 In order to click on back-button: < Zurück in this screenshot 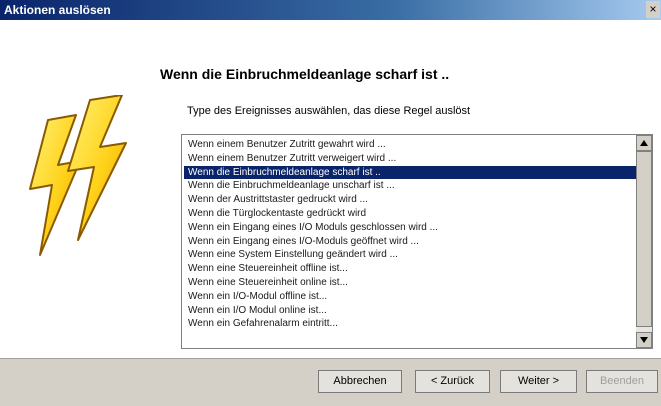, I will do `click(452, 381)`.